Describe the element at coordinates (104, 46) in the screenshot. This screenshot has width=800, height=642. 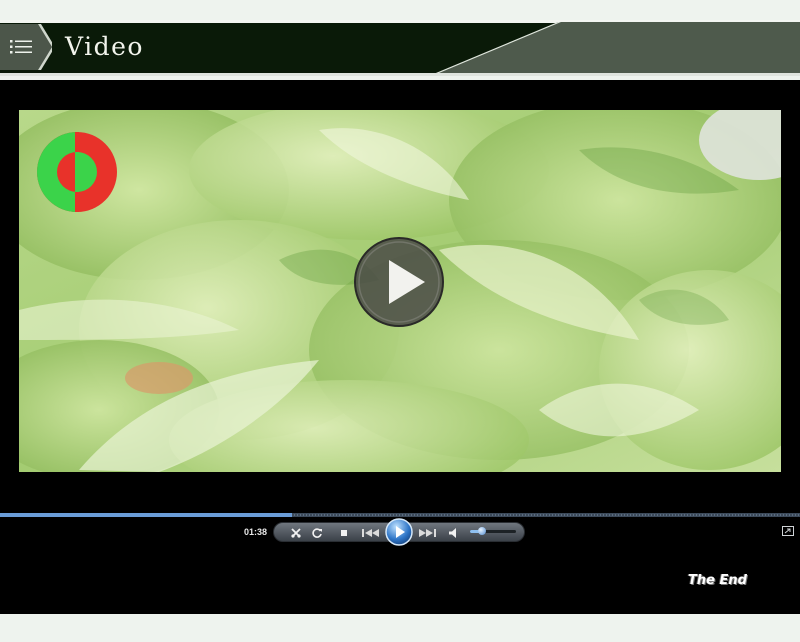
I see `page-title: Video` at that location.